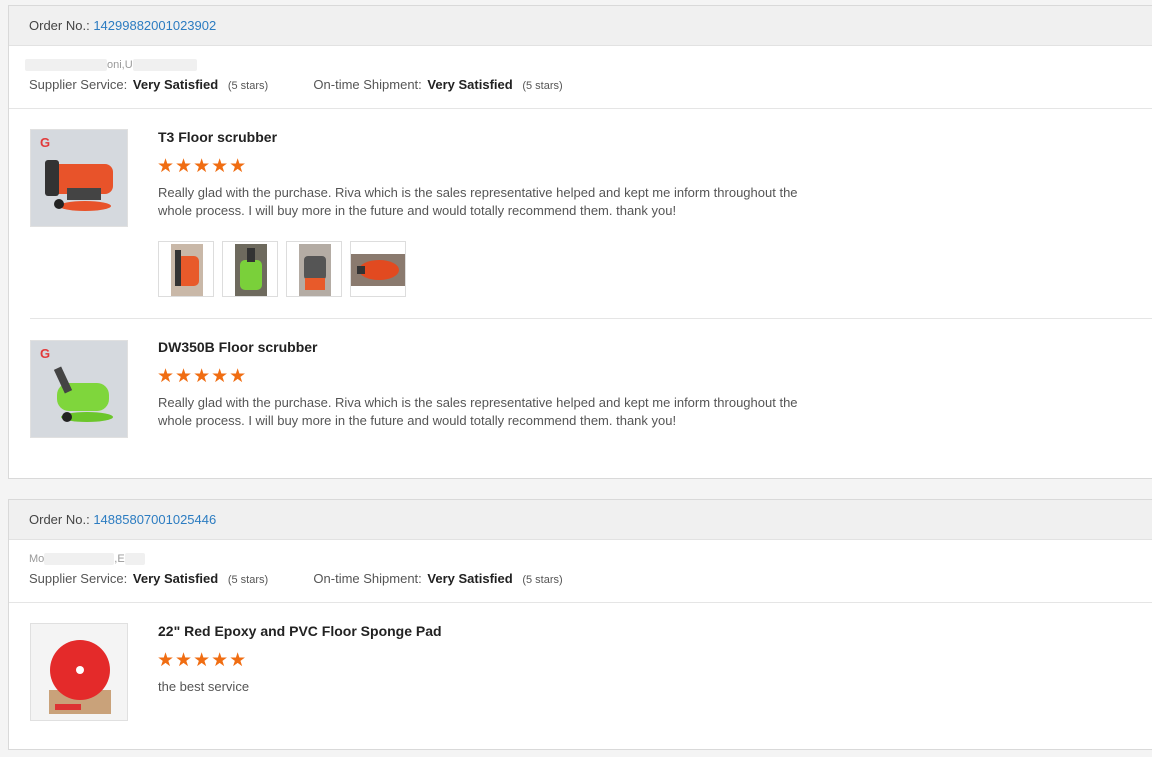  Describe the element at coordinates (580, 26) in the screenshot. I see `order-header: Order No.: 14299882001023902` at that location.